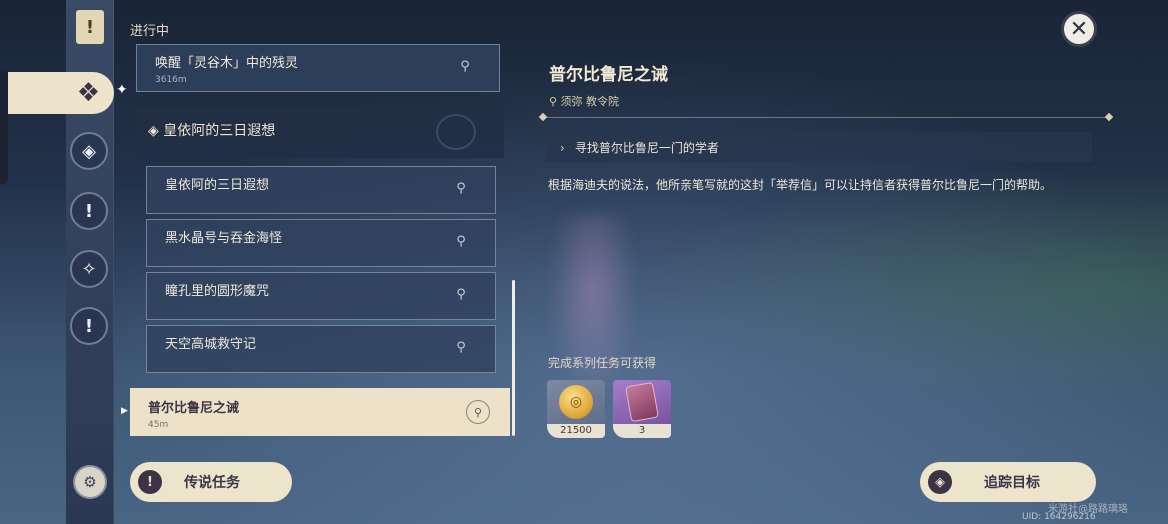 The image size is (1168, 524). Describe the element at coordinates (90, 27) in the screenshot. I see `quest-book-icon: !` at that location.